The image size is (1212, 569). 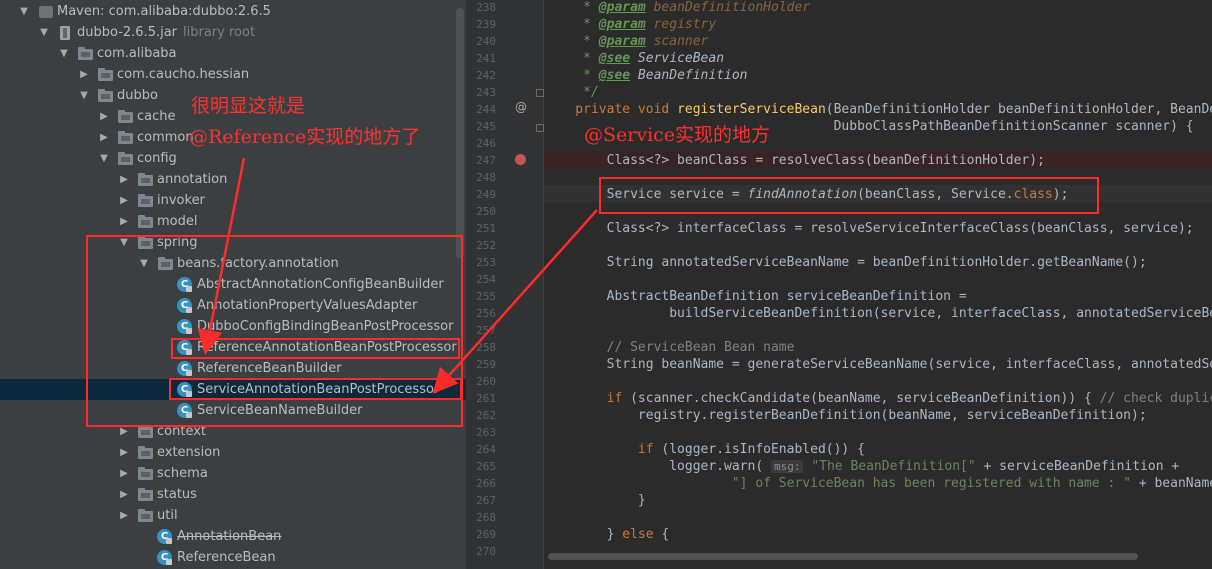 I want to click on code-line: }, so click(x=595, y=500).